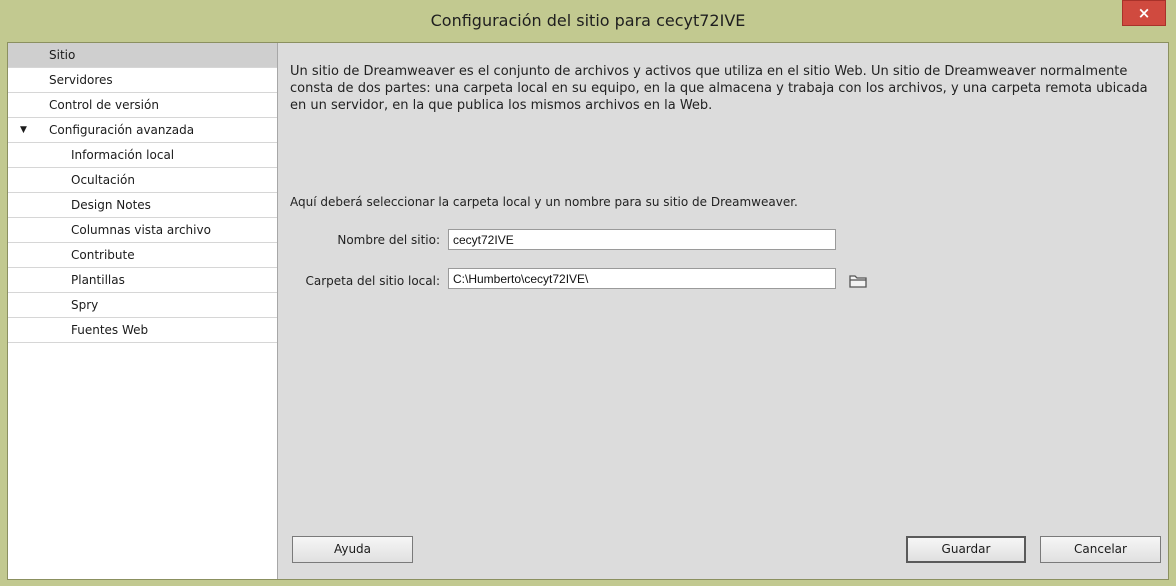 The width and height of the screenshot is (1176, 586). I want to click on sidebar-item-control-version: Control de versión, so click(142, 105).